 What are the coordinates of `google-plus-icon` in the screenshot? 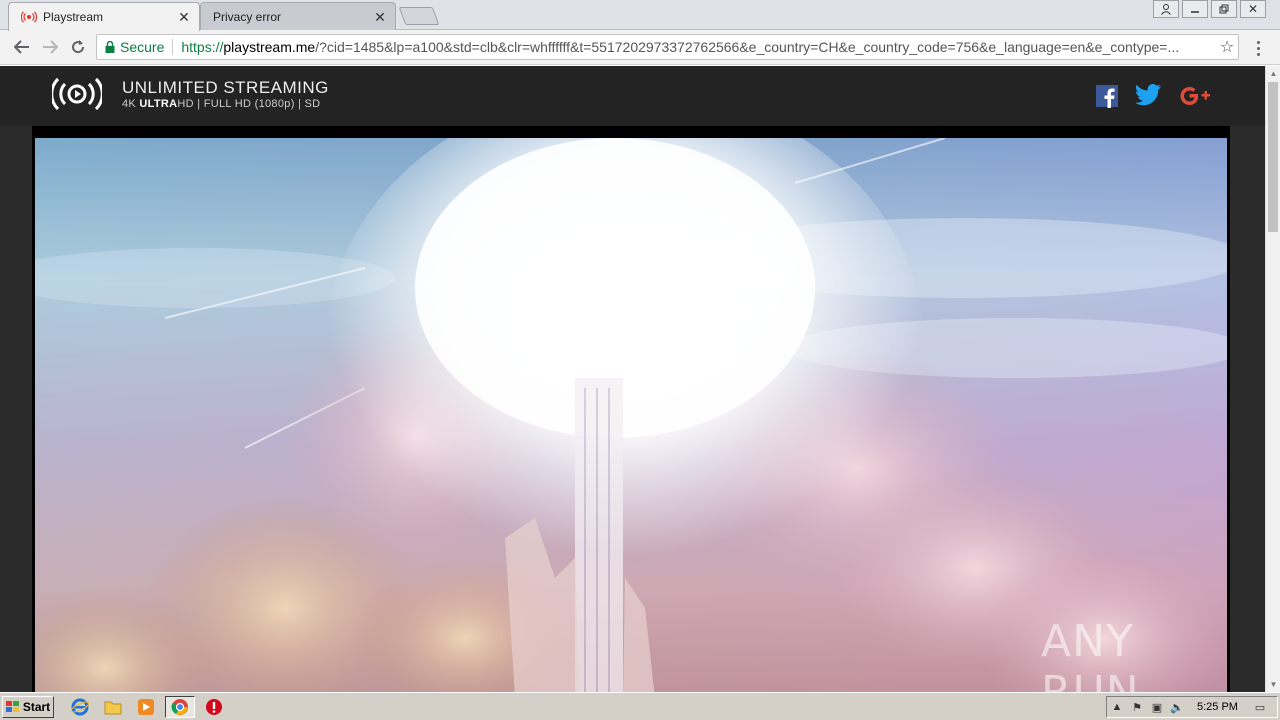 It's located at (1196, 97).